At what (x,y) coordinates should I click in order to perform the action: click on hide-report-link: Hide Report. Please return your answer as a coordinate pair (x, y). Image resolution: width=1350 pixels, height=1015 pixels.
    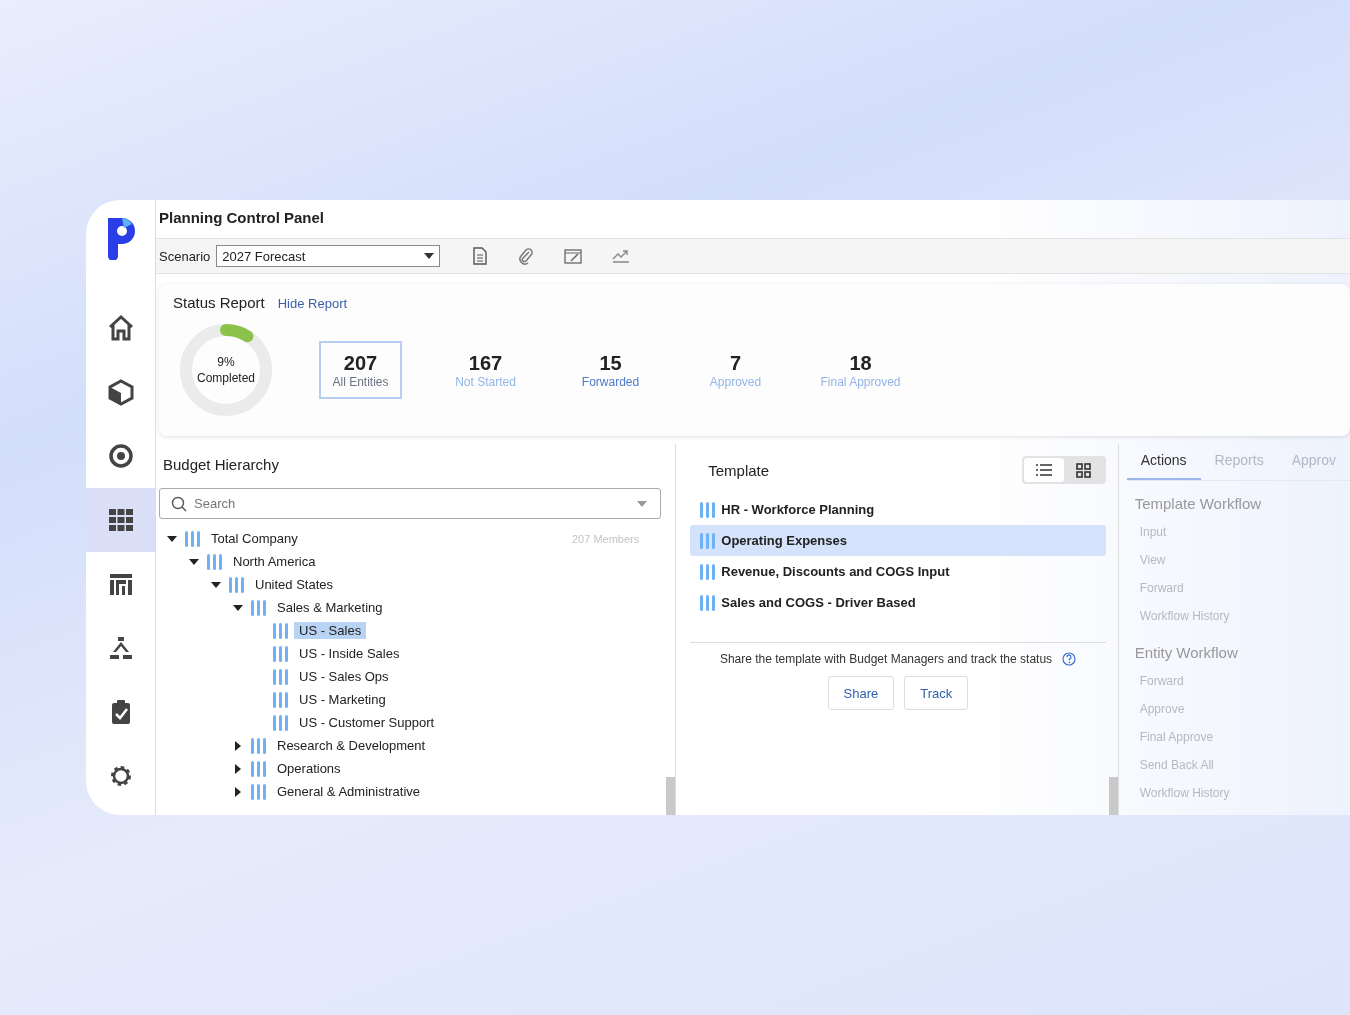
    Looking at the image, I should click on (312, 303).